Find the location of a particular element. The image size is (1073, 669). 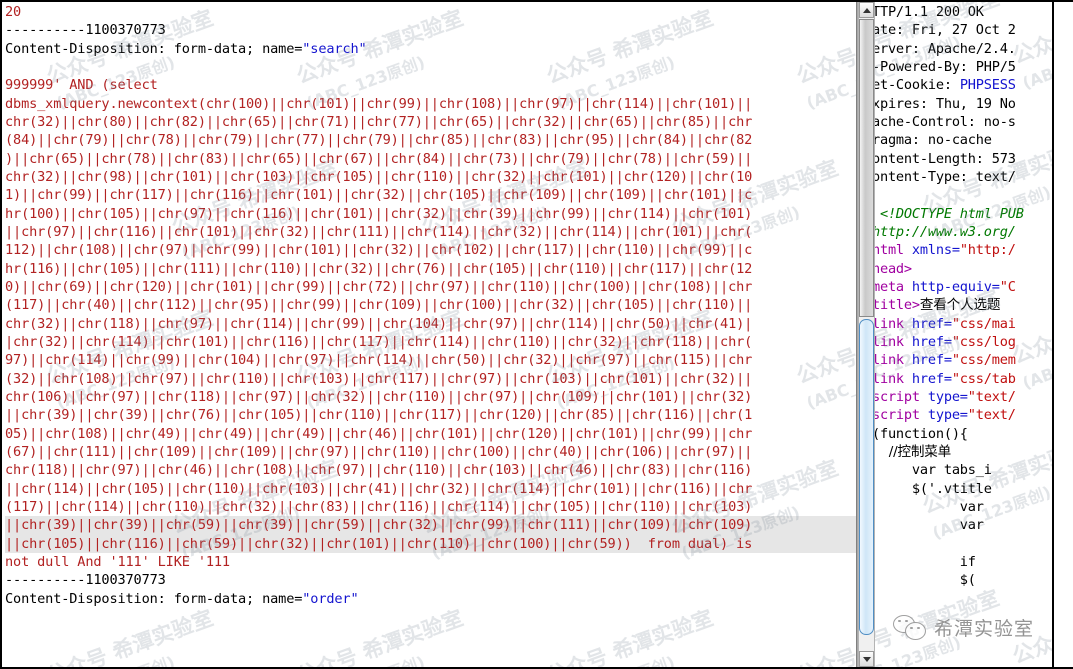

code-token: Expires: Thu, 19 No is located at coordinates (940, 103).